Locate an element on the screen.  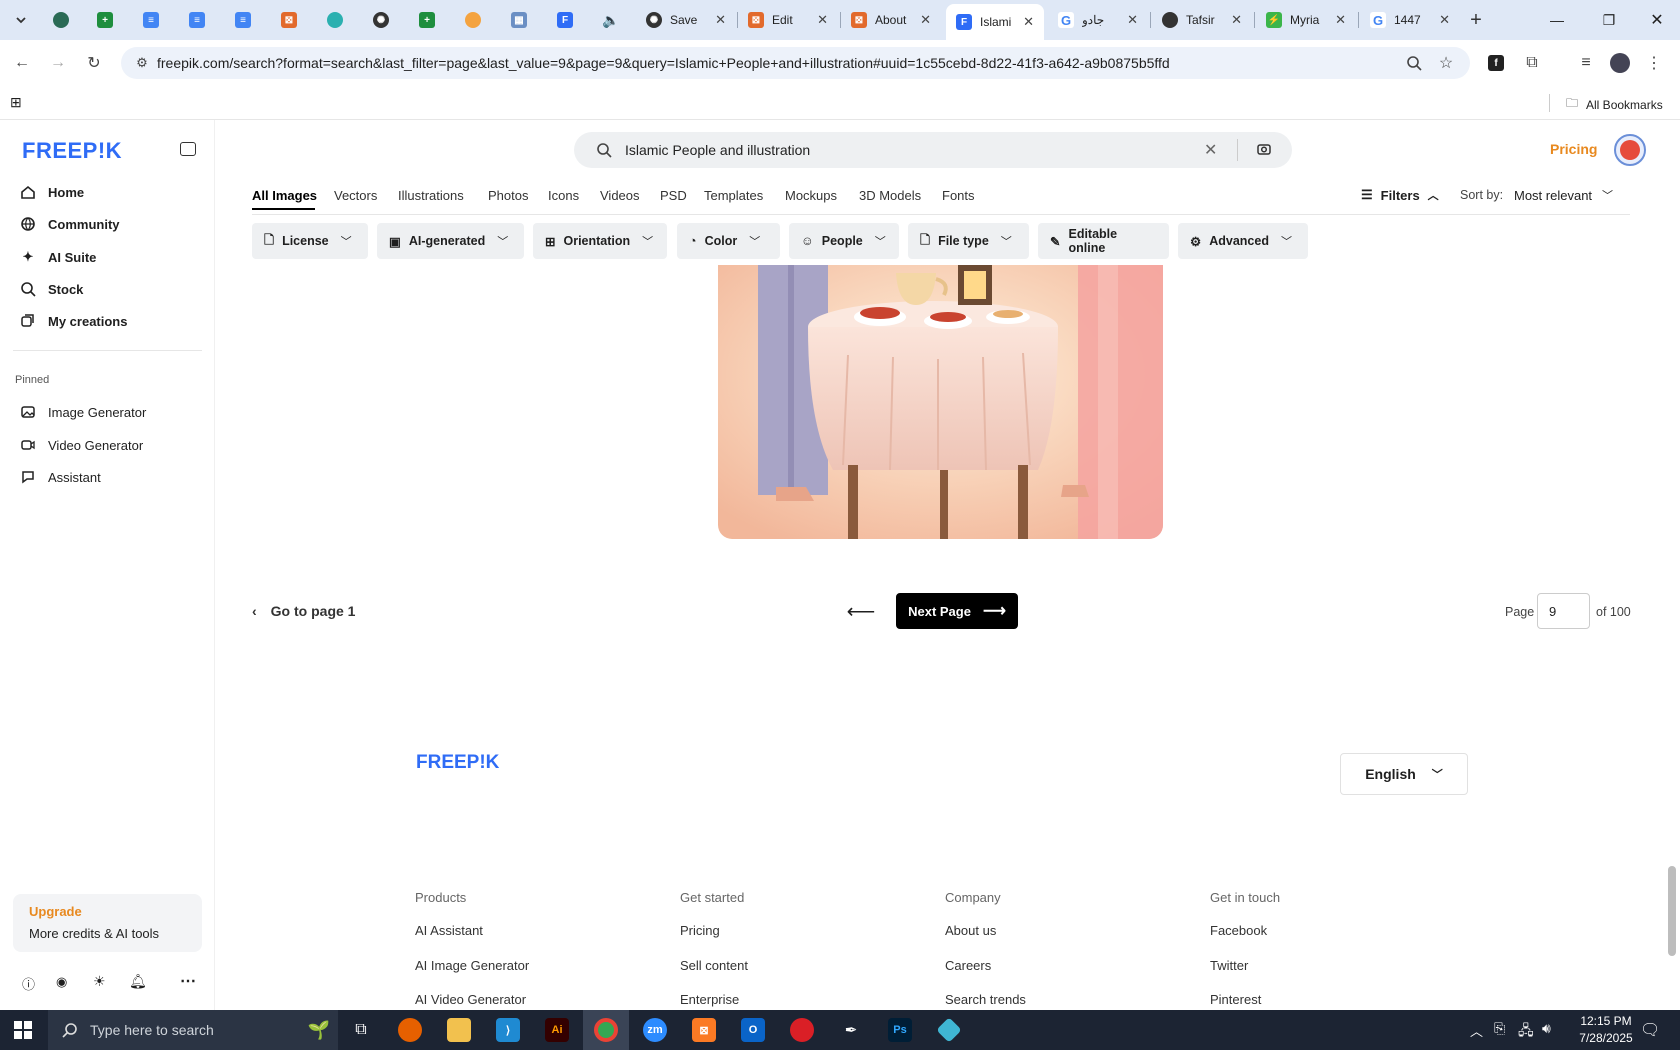
sidebar-item-my-creations: My creations is located at coordinates (73, 321).